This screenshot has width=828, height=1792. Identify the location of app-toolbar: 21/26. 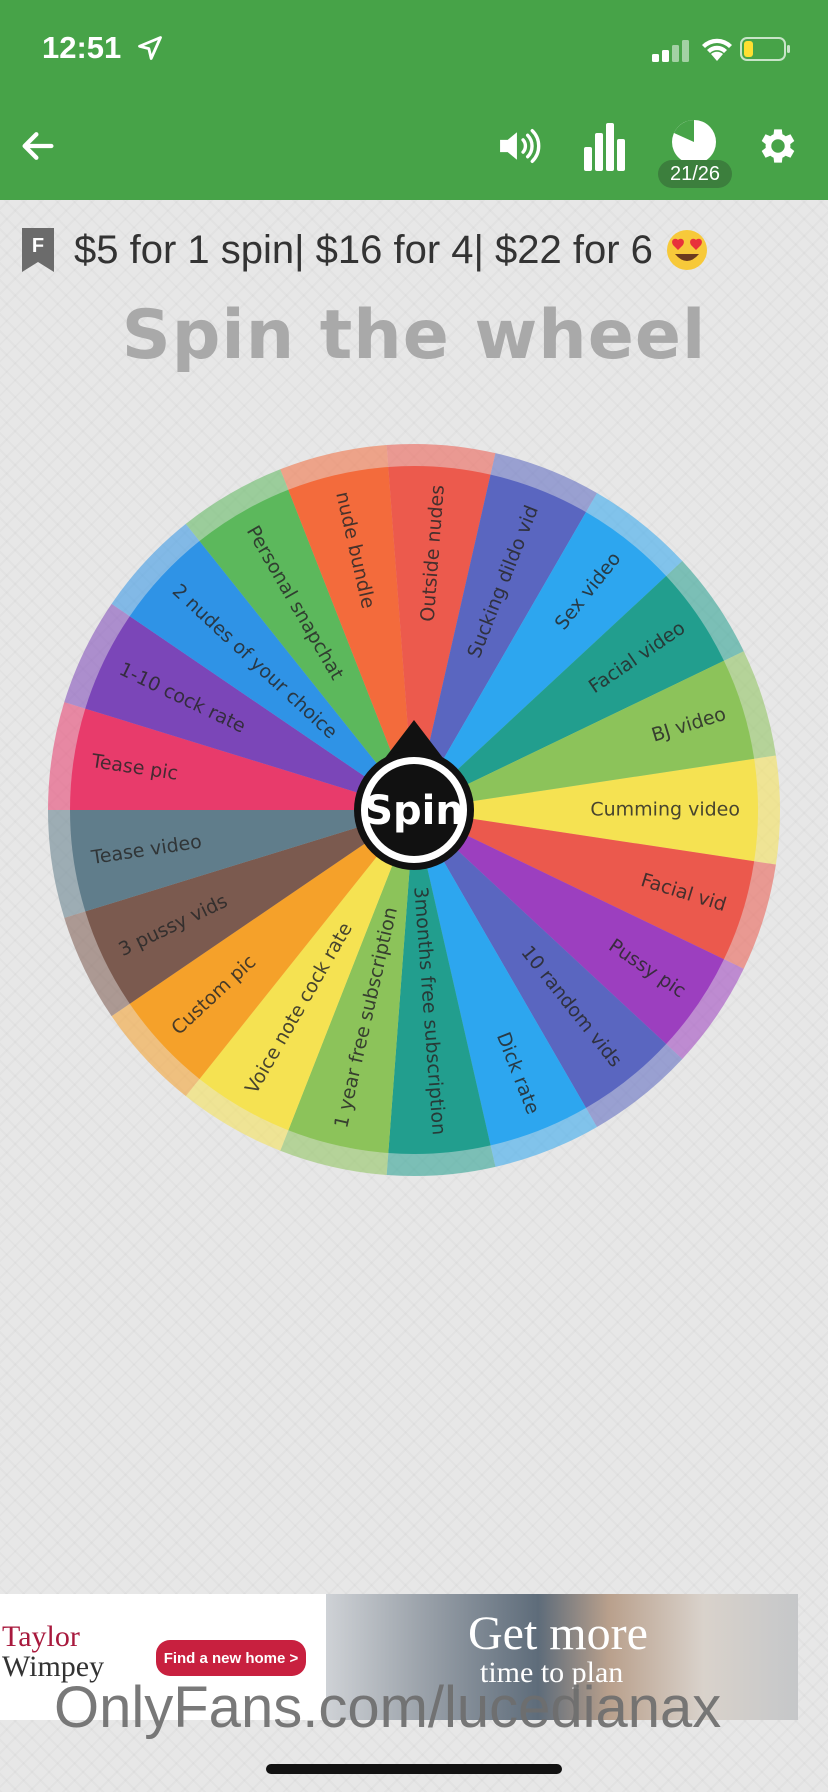
(414, 150).